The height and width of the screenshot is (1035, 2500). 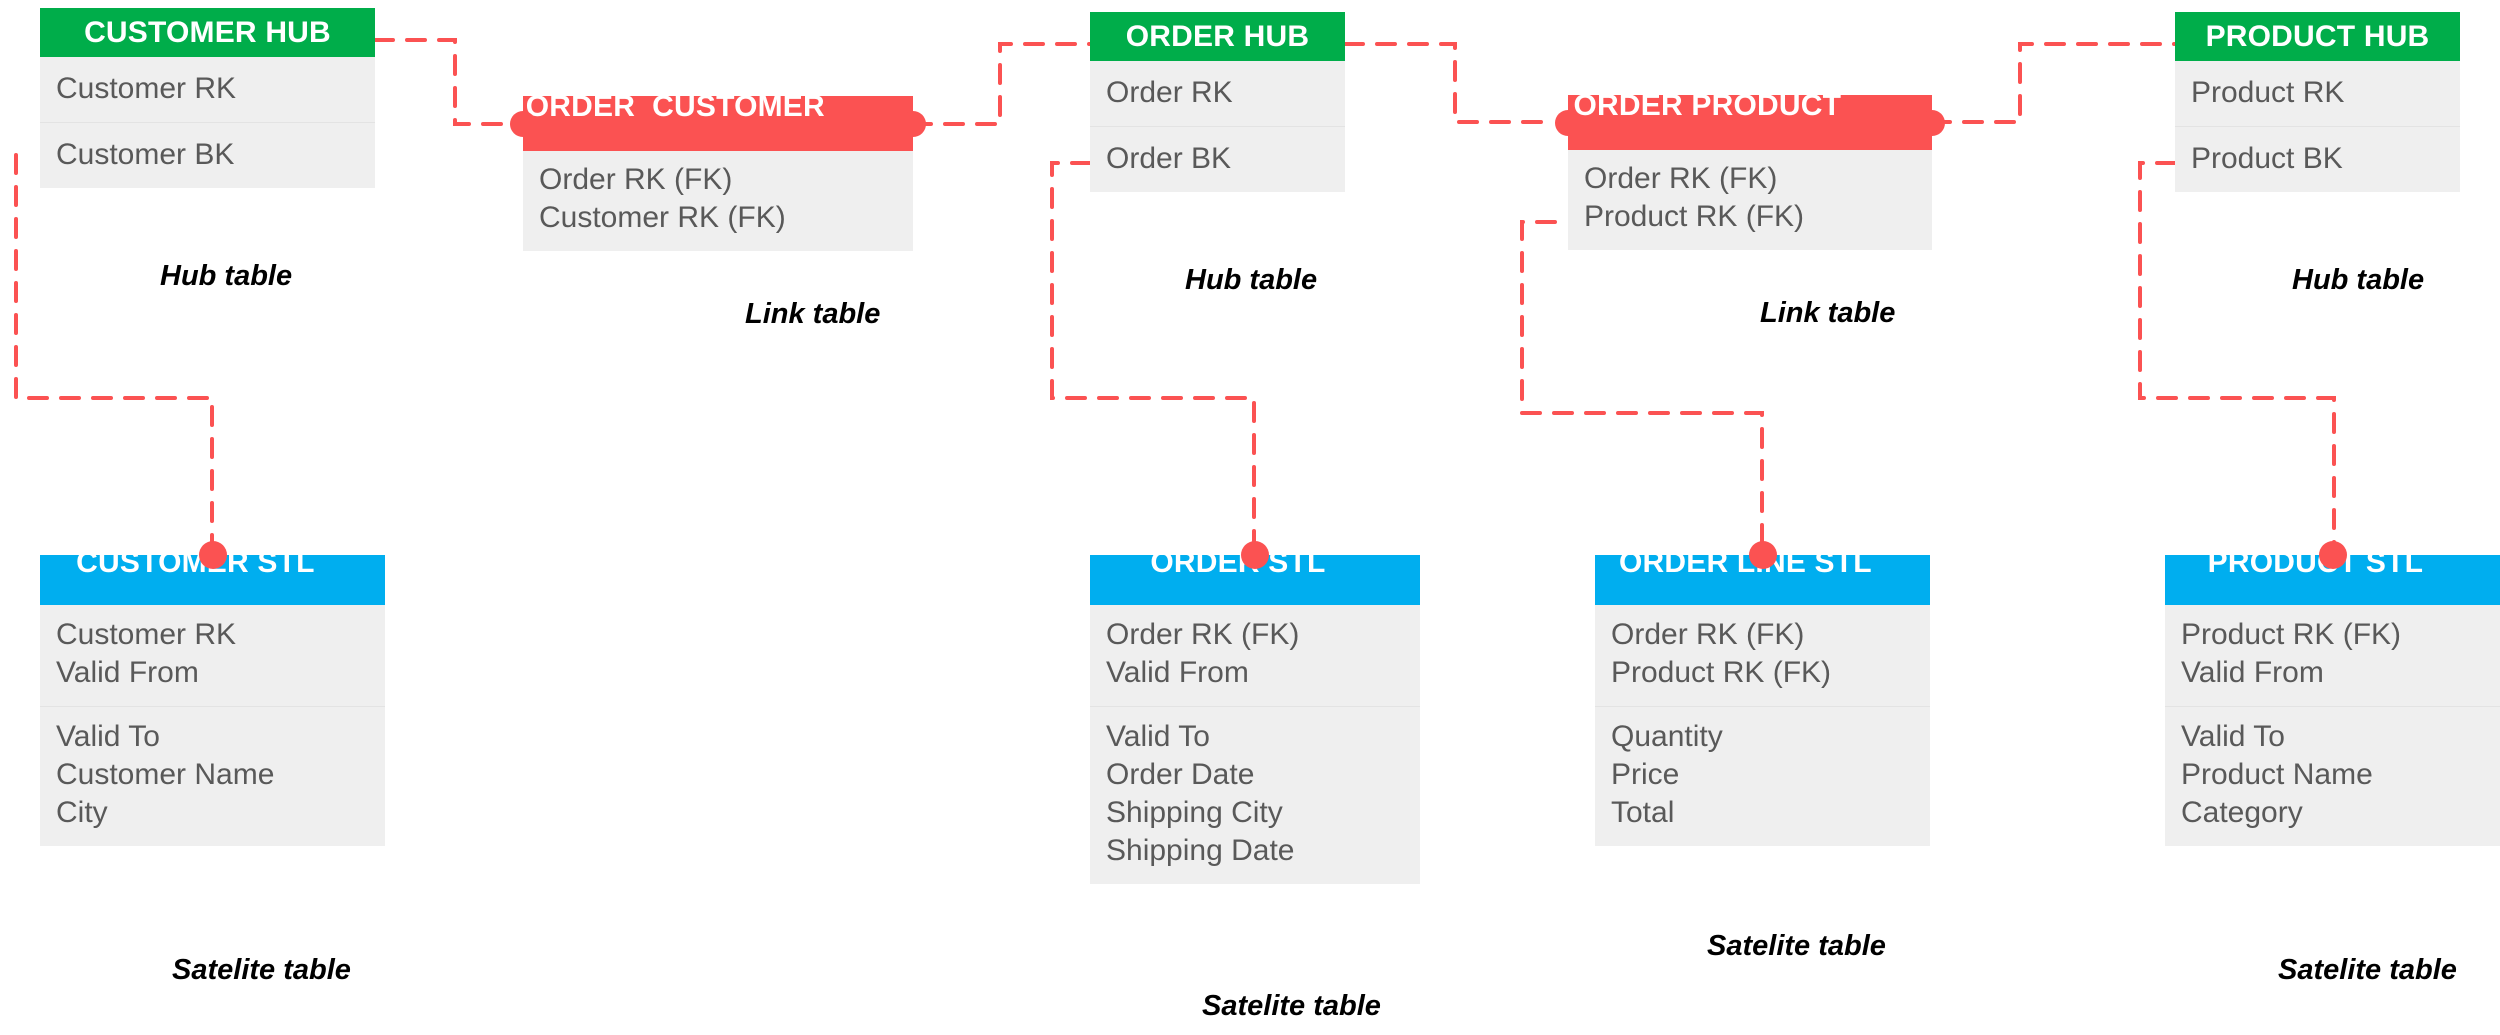 I want to click on entity-customer-hub: CUSTOMER HUB Customer RK Customer BK, so click(x=207, y=98).